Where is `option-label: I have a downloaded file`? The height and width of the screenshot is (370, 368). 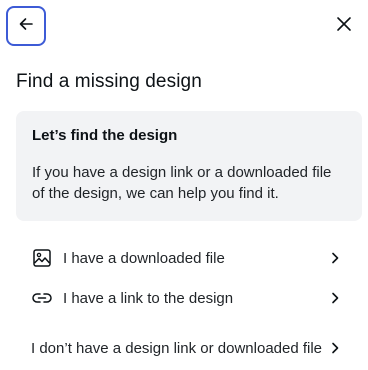 option-label: I have a downloaded file is located at coordinates (144, 258).